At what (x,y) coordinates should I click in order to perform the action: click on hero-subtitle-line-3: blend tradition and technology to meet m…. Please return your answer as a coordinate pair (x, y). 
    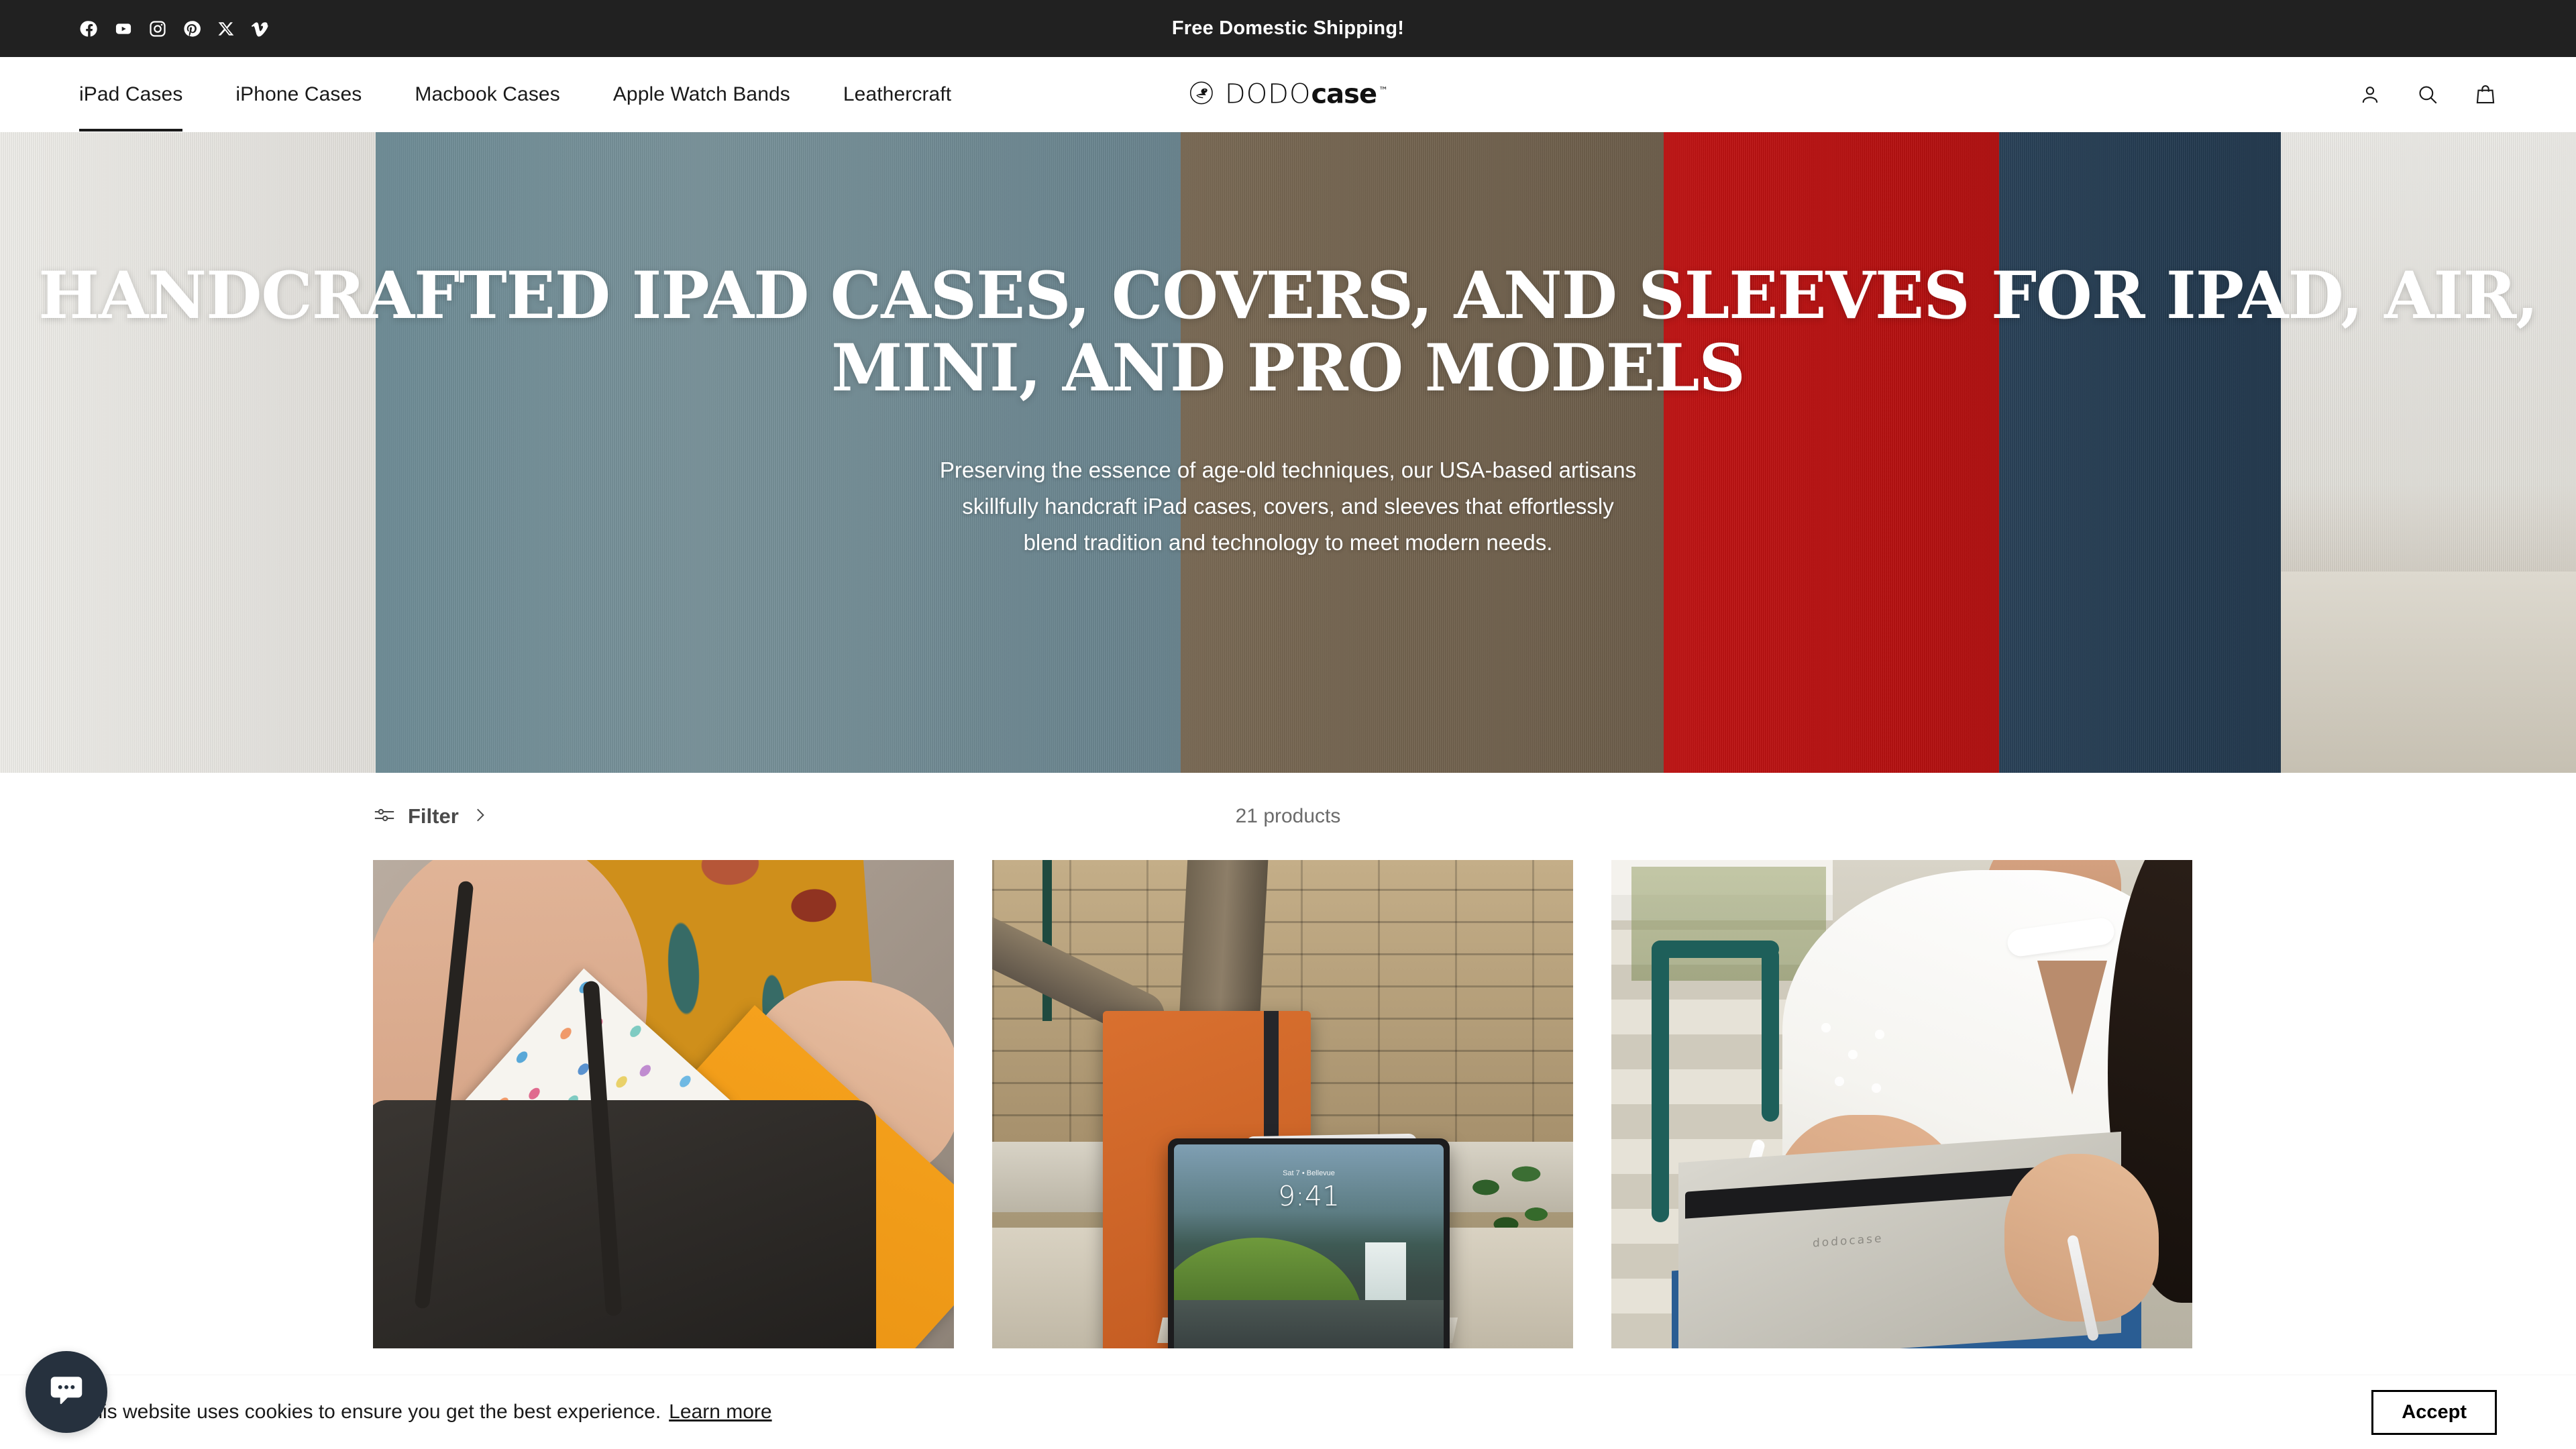
    Looking at the image, I should click on (1288, 542).